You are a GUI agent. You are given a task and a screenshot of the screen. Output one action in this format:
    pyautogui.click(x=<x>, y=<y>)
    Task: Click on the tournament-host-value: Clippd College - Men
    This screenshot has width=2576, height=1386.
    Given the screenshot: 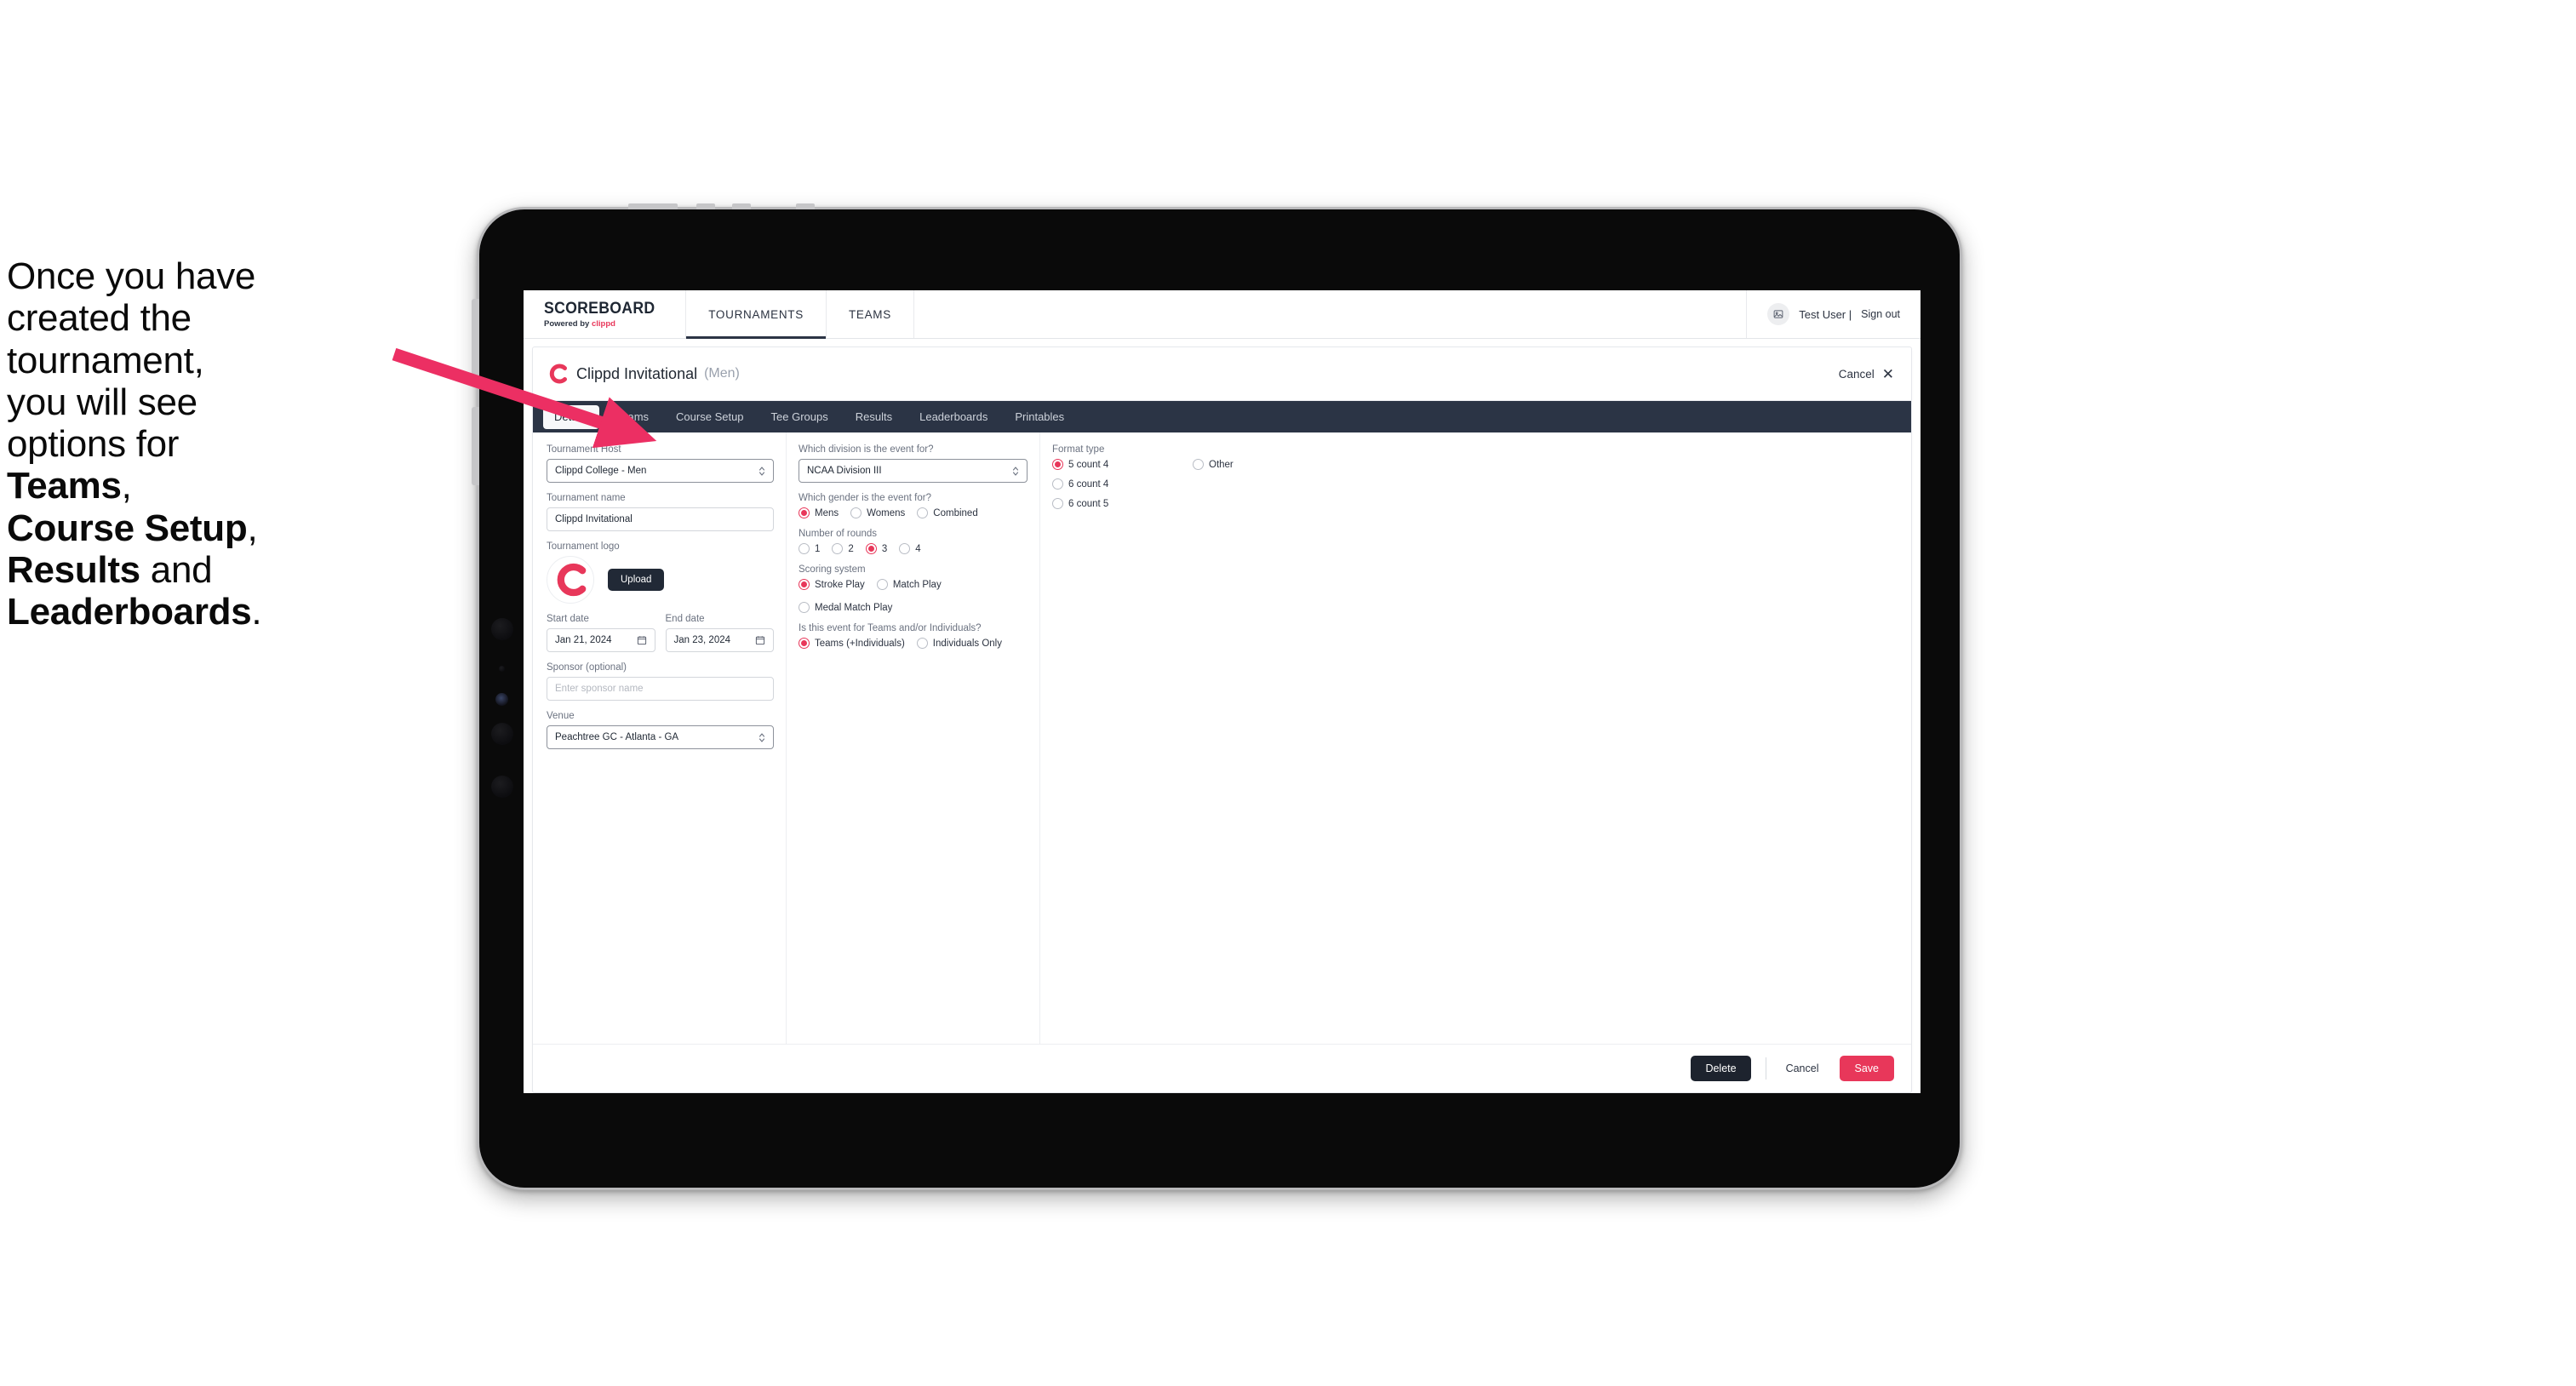 What is the action you would take?
    pyautogui.click(x=601, y=471)
    